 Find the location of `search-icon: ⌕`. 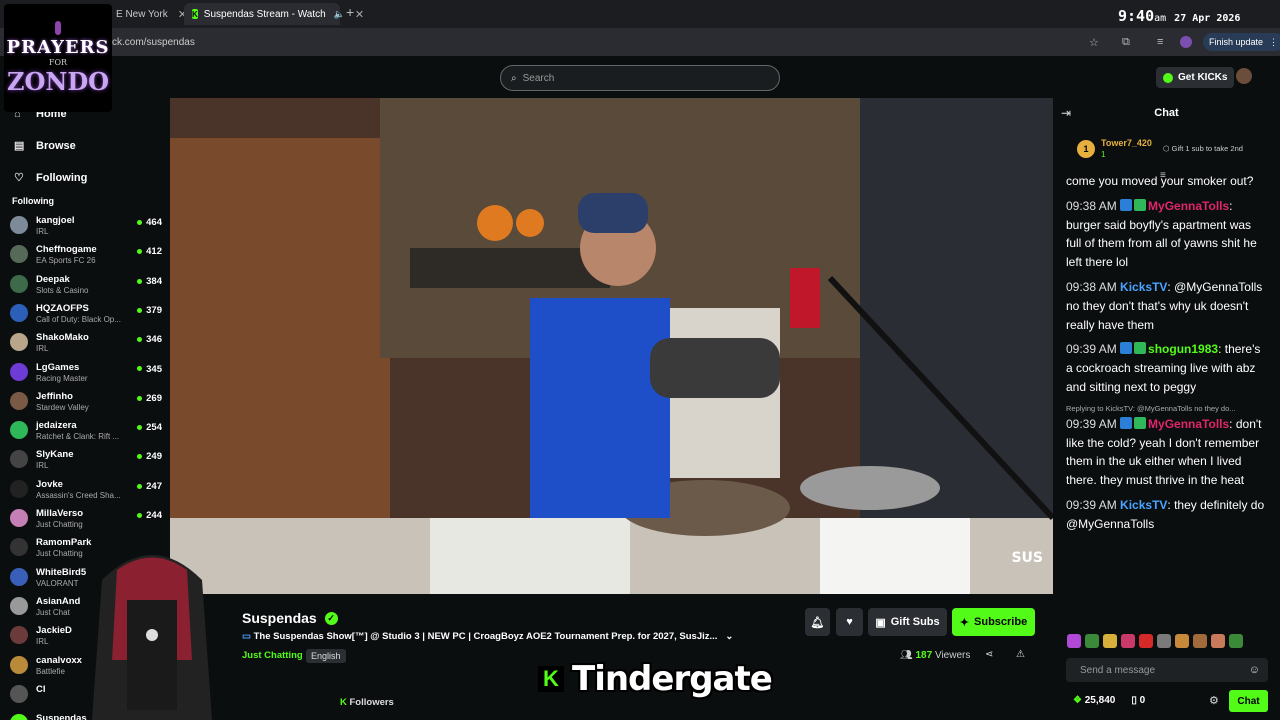

search-icon: ⌕ is located at coordinates (514, 78).